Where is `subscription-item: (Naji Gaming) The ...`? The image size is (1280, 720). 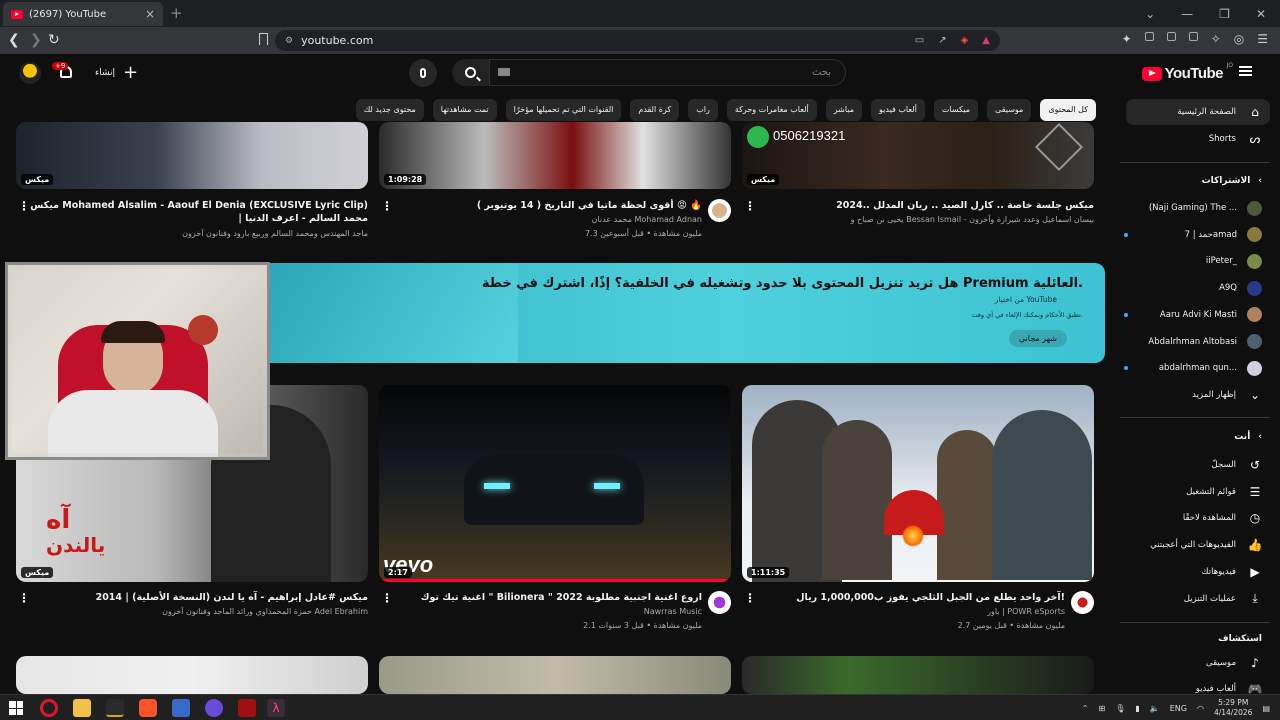 subscription-item: (Naji Gaming) The ... is located at coordinates (1193, 208).